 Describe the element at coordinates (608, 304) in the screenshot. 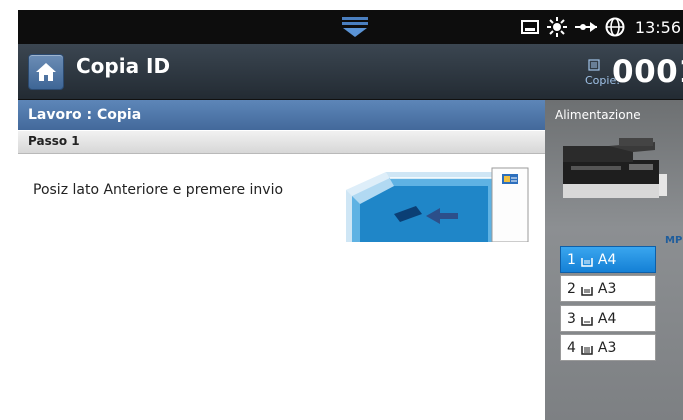

I see `tray-list: 1 A4 2 A3 3 A4 4 A3` at that location.